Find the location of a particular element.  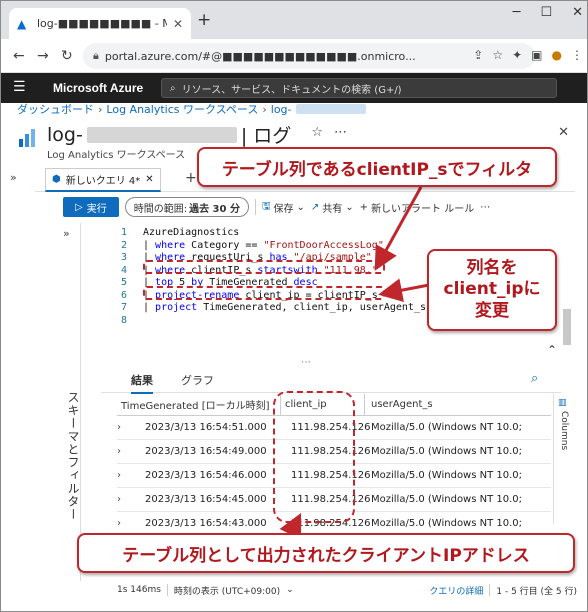

schema-expand-icon: » is located at coordinates (66, 233).